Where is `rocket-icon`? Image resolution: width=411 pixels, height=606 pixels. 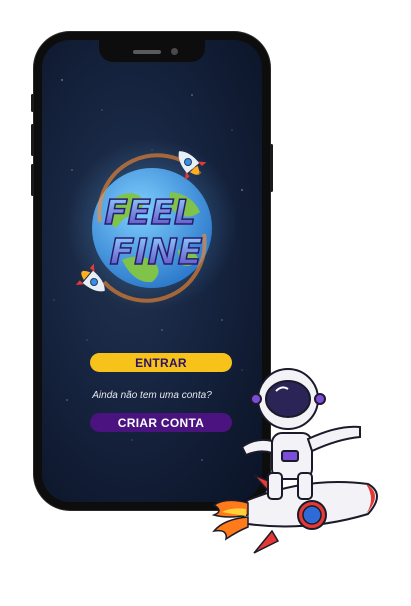 rocket-icon is located at coordinates (294, 514).